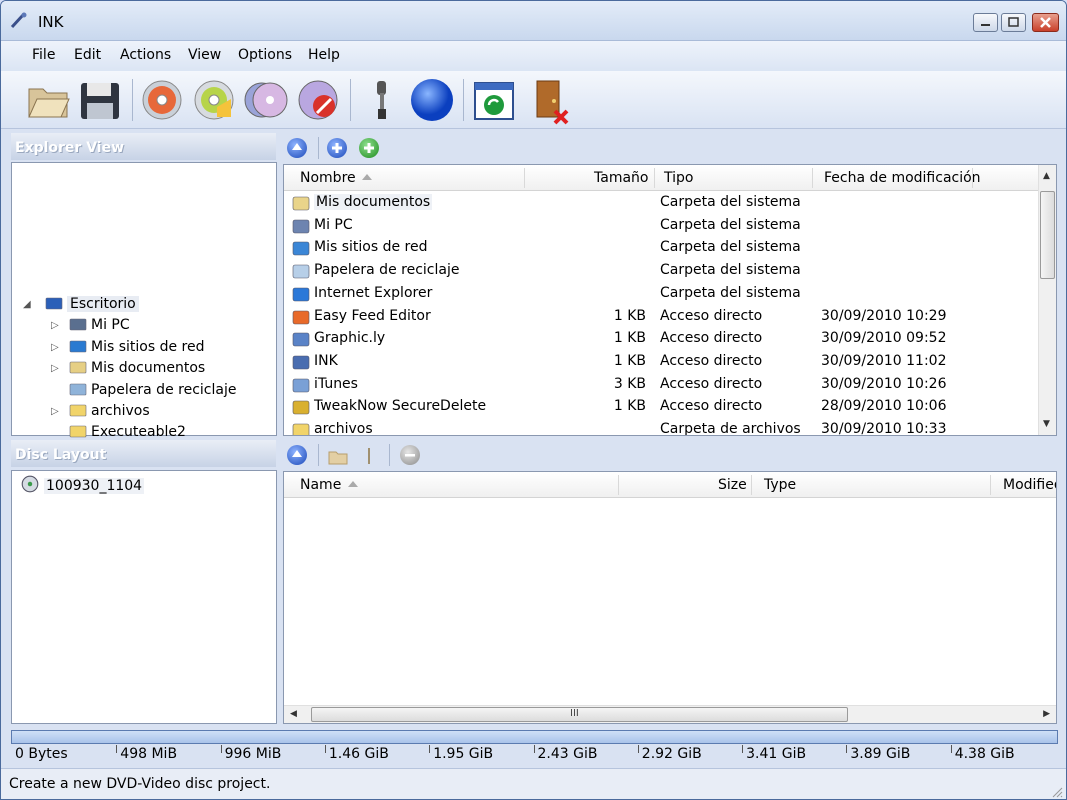 The width and height of the screenshot is (1067, 800). I want to click on tools-button, so click(382, 100).